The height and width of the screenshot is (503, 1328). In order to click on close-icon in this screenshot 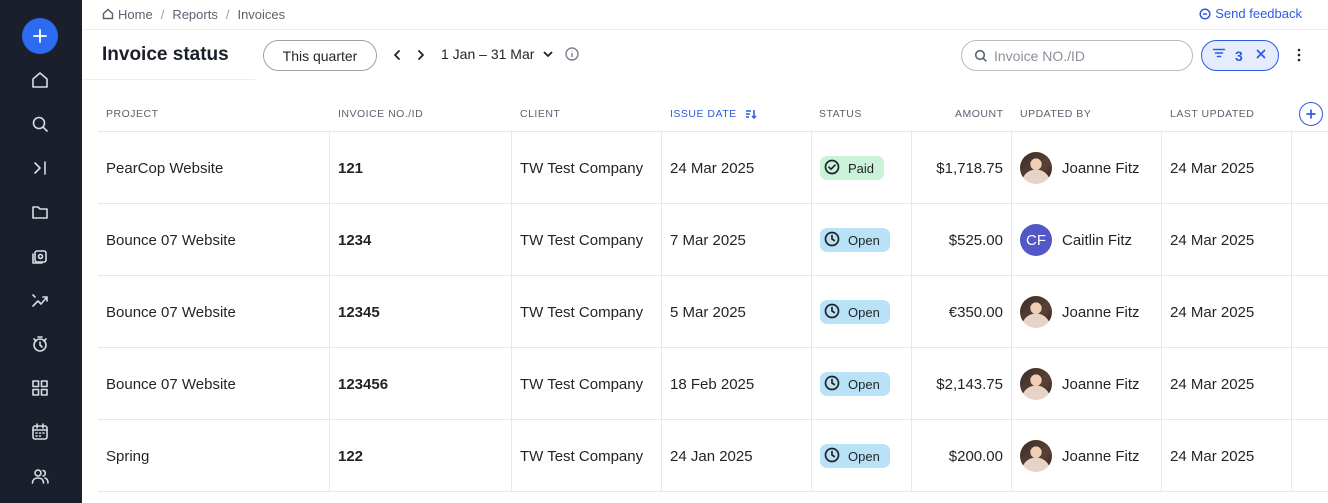, I will do `click(1261, 53)`.